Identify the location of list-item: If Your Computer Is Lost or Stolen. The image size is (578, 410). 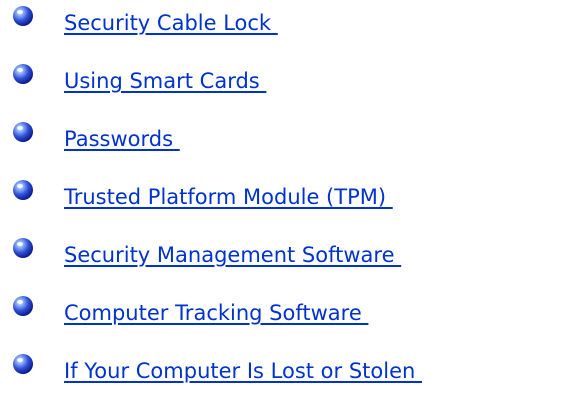
(292, 371).